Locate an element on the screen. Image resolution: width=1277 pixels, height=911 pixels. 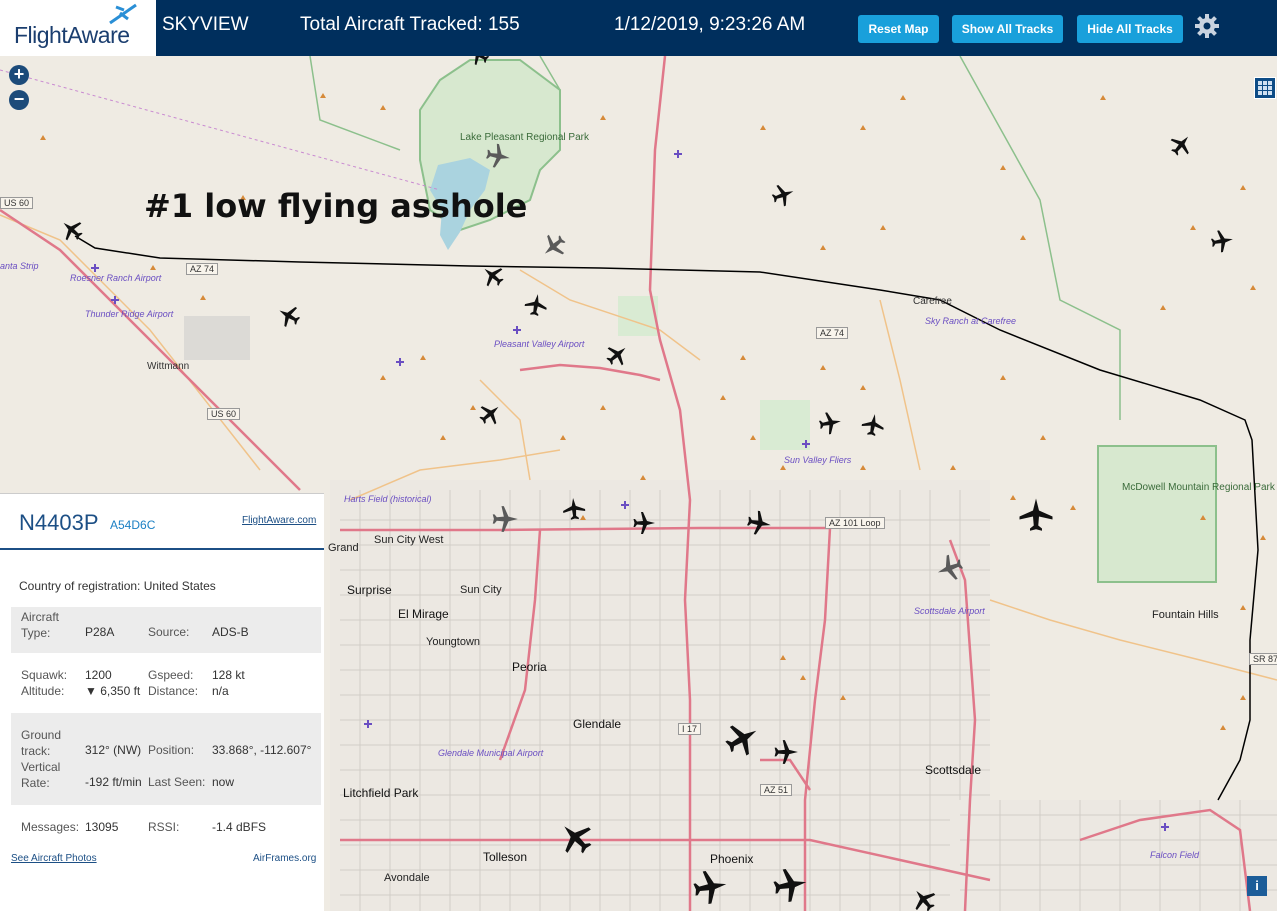
altitude-value: ▼ 6,350 ft is located at coordinates (113, 691).